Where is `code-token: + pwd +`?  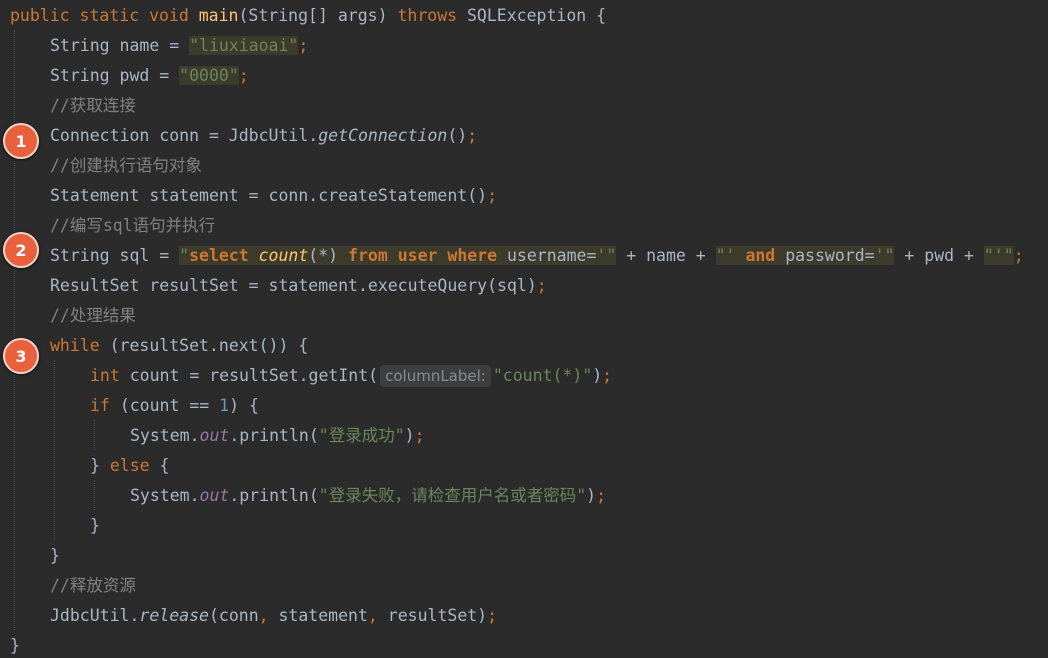 code-token: + pwd + is located at coordinates (939, 255).